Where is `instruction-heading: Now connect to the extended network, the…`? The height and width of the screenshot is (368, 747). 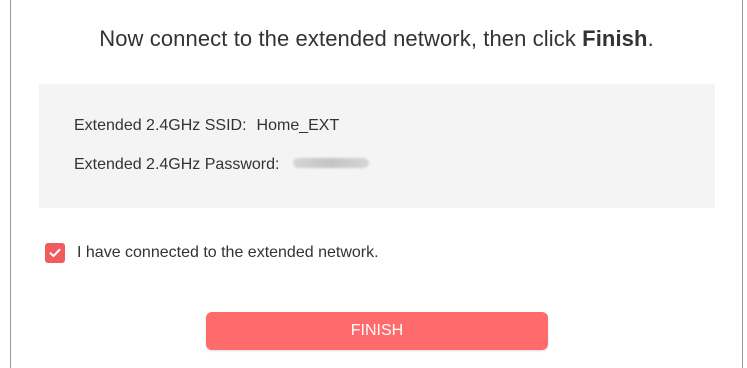 instruction-heading: Now connect to the extended network, the… is located at coordinates (376, 39).